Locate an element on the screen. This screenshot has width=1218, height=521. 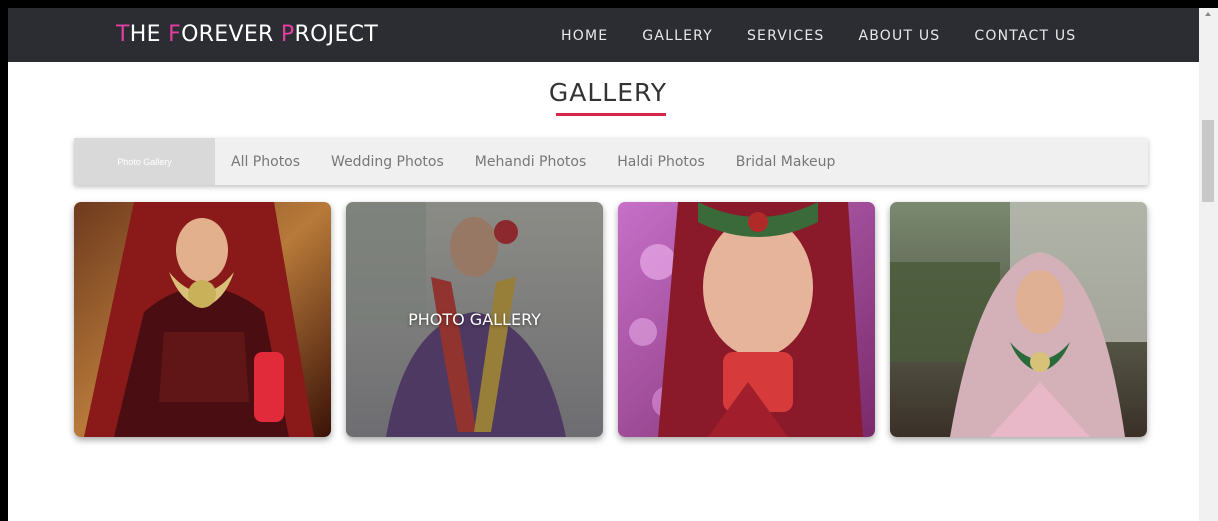
tab-photo-gallery: Photo Gallery is located at coordinates (144, 161).